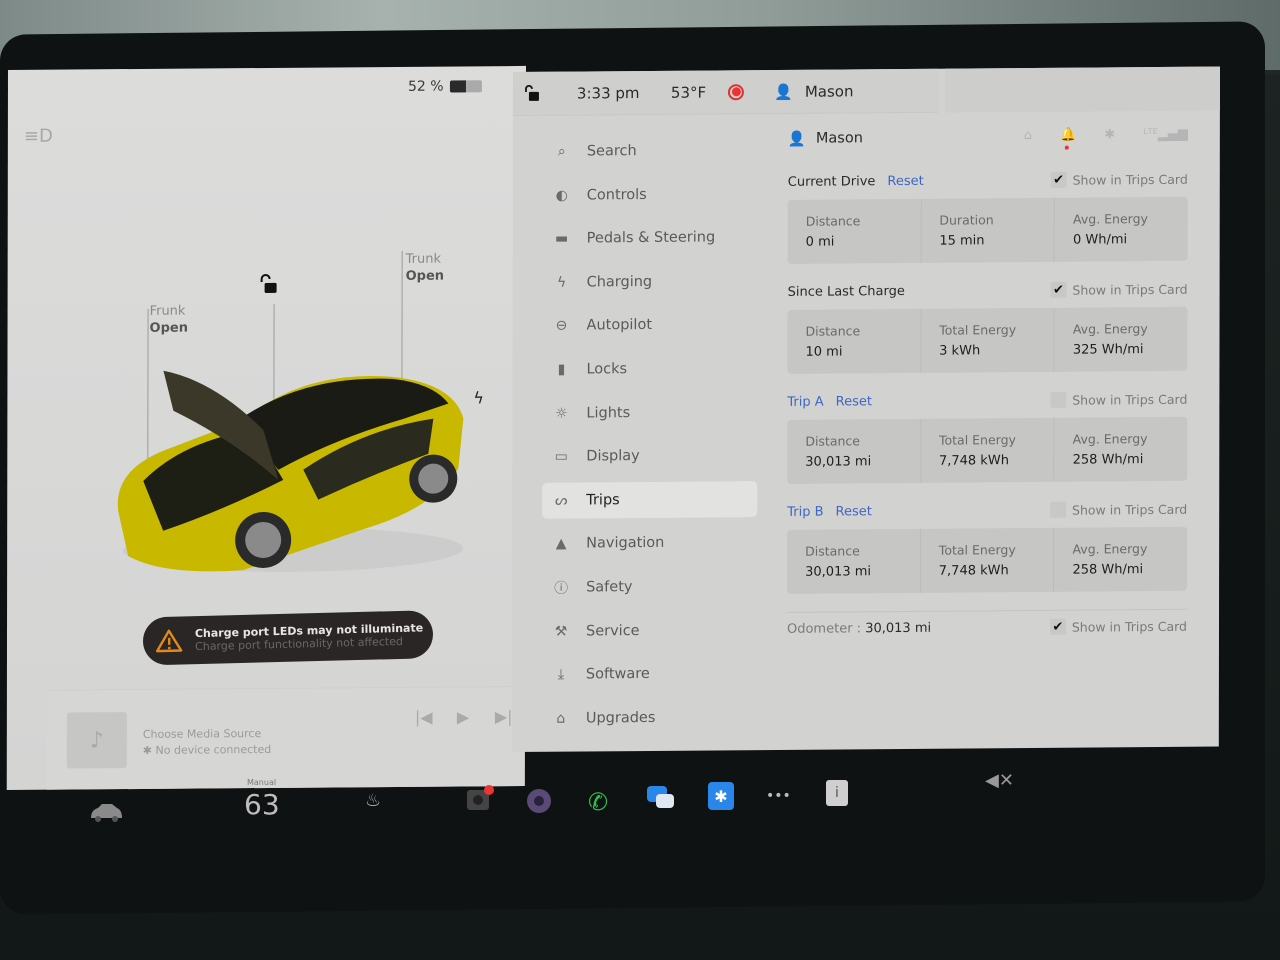 This screenshot has width=1280, height=960. Describe the element at coordinates (38, 136) in the screenshot. I see `headlight-icon: ≡D` at that location.